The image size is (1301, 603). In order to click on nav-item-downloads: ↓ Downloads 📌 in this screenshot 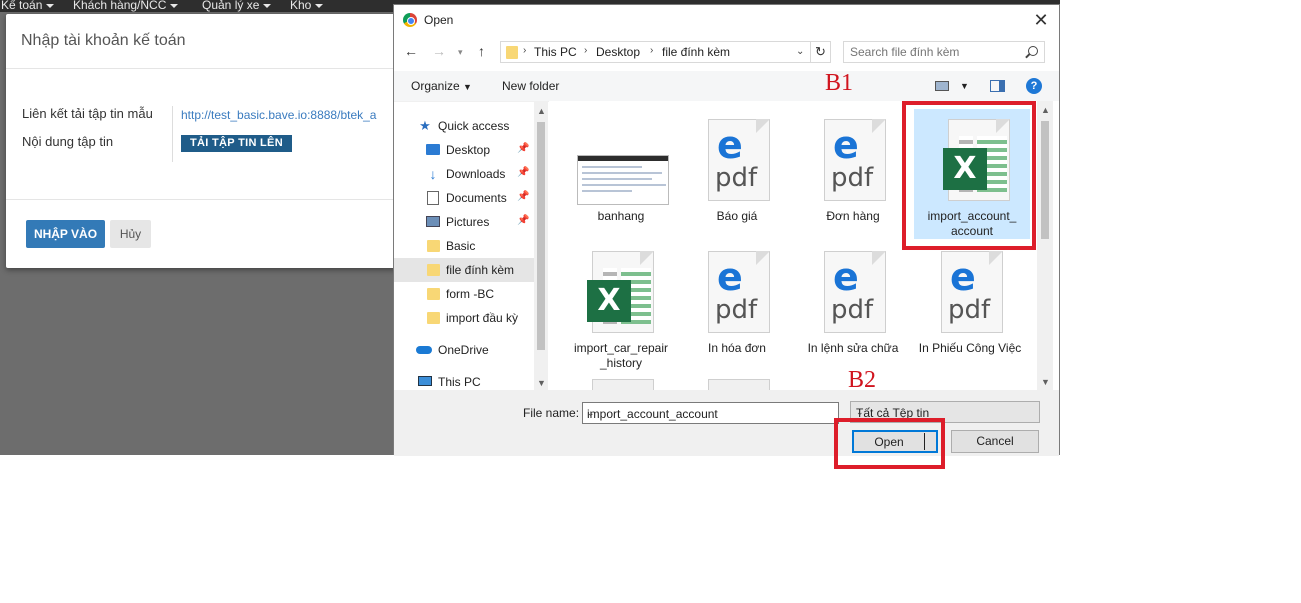, I will do `click(464, 174)`.